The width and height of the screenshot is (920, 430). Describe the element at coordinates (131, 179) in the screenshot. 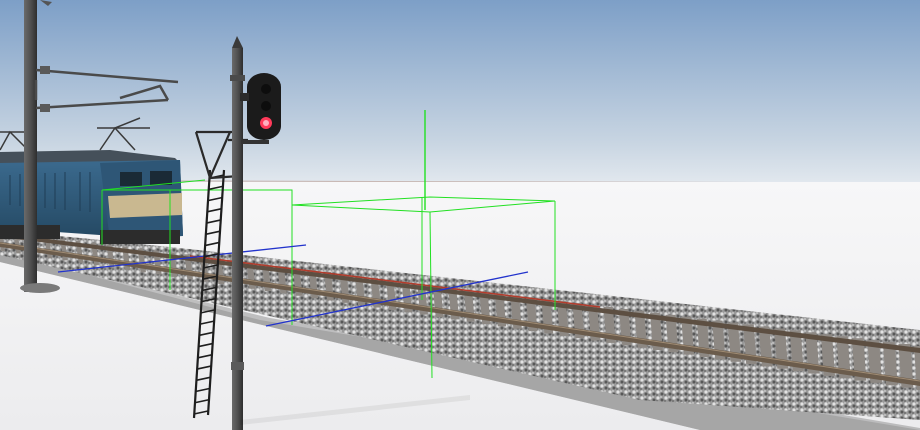

I see `cab-window-left` at that location.